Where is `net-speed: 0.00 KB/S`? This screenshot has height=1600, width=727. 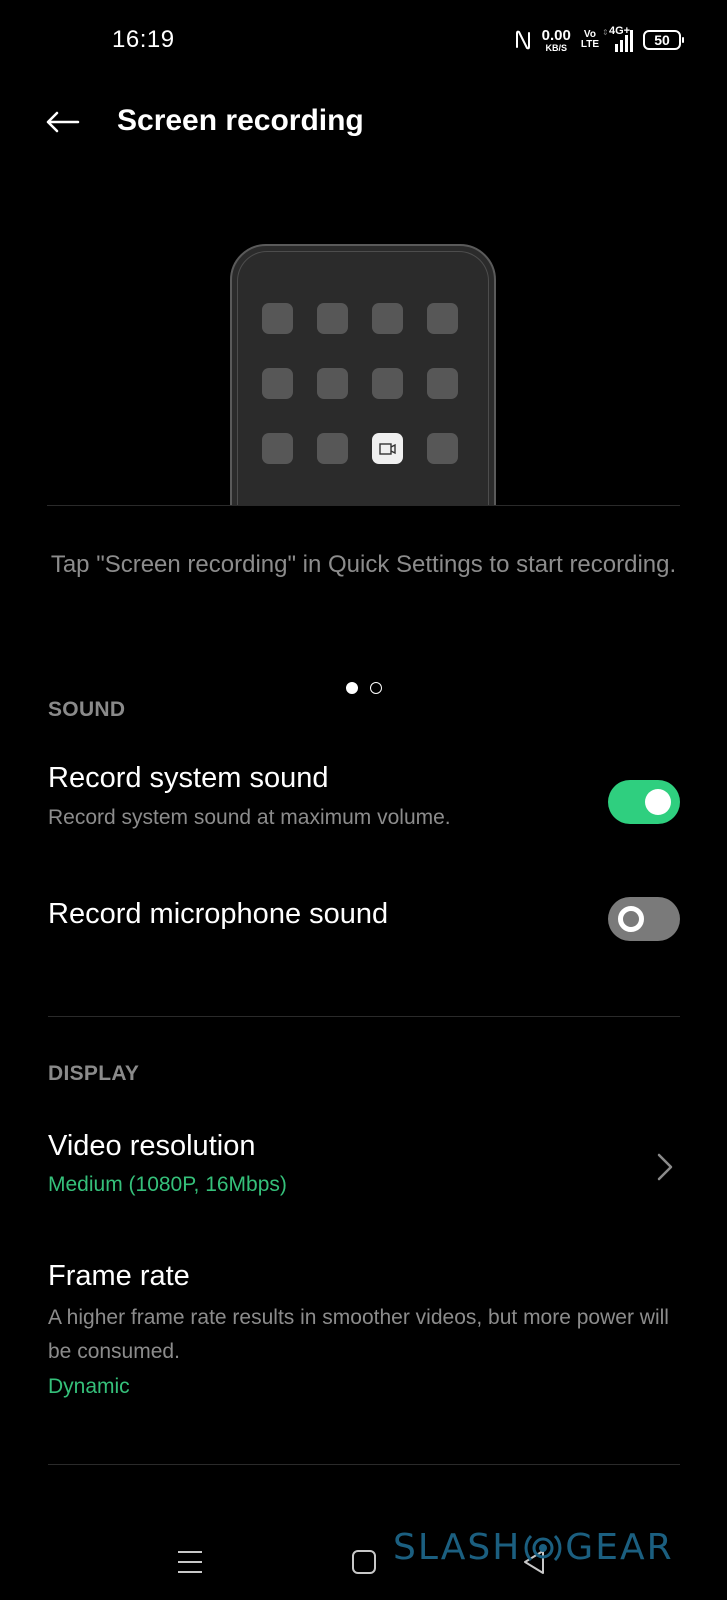
net-speed: 0.00 KB/S is located at coordinates (556, 40).